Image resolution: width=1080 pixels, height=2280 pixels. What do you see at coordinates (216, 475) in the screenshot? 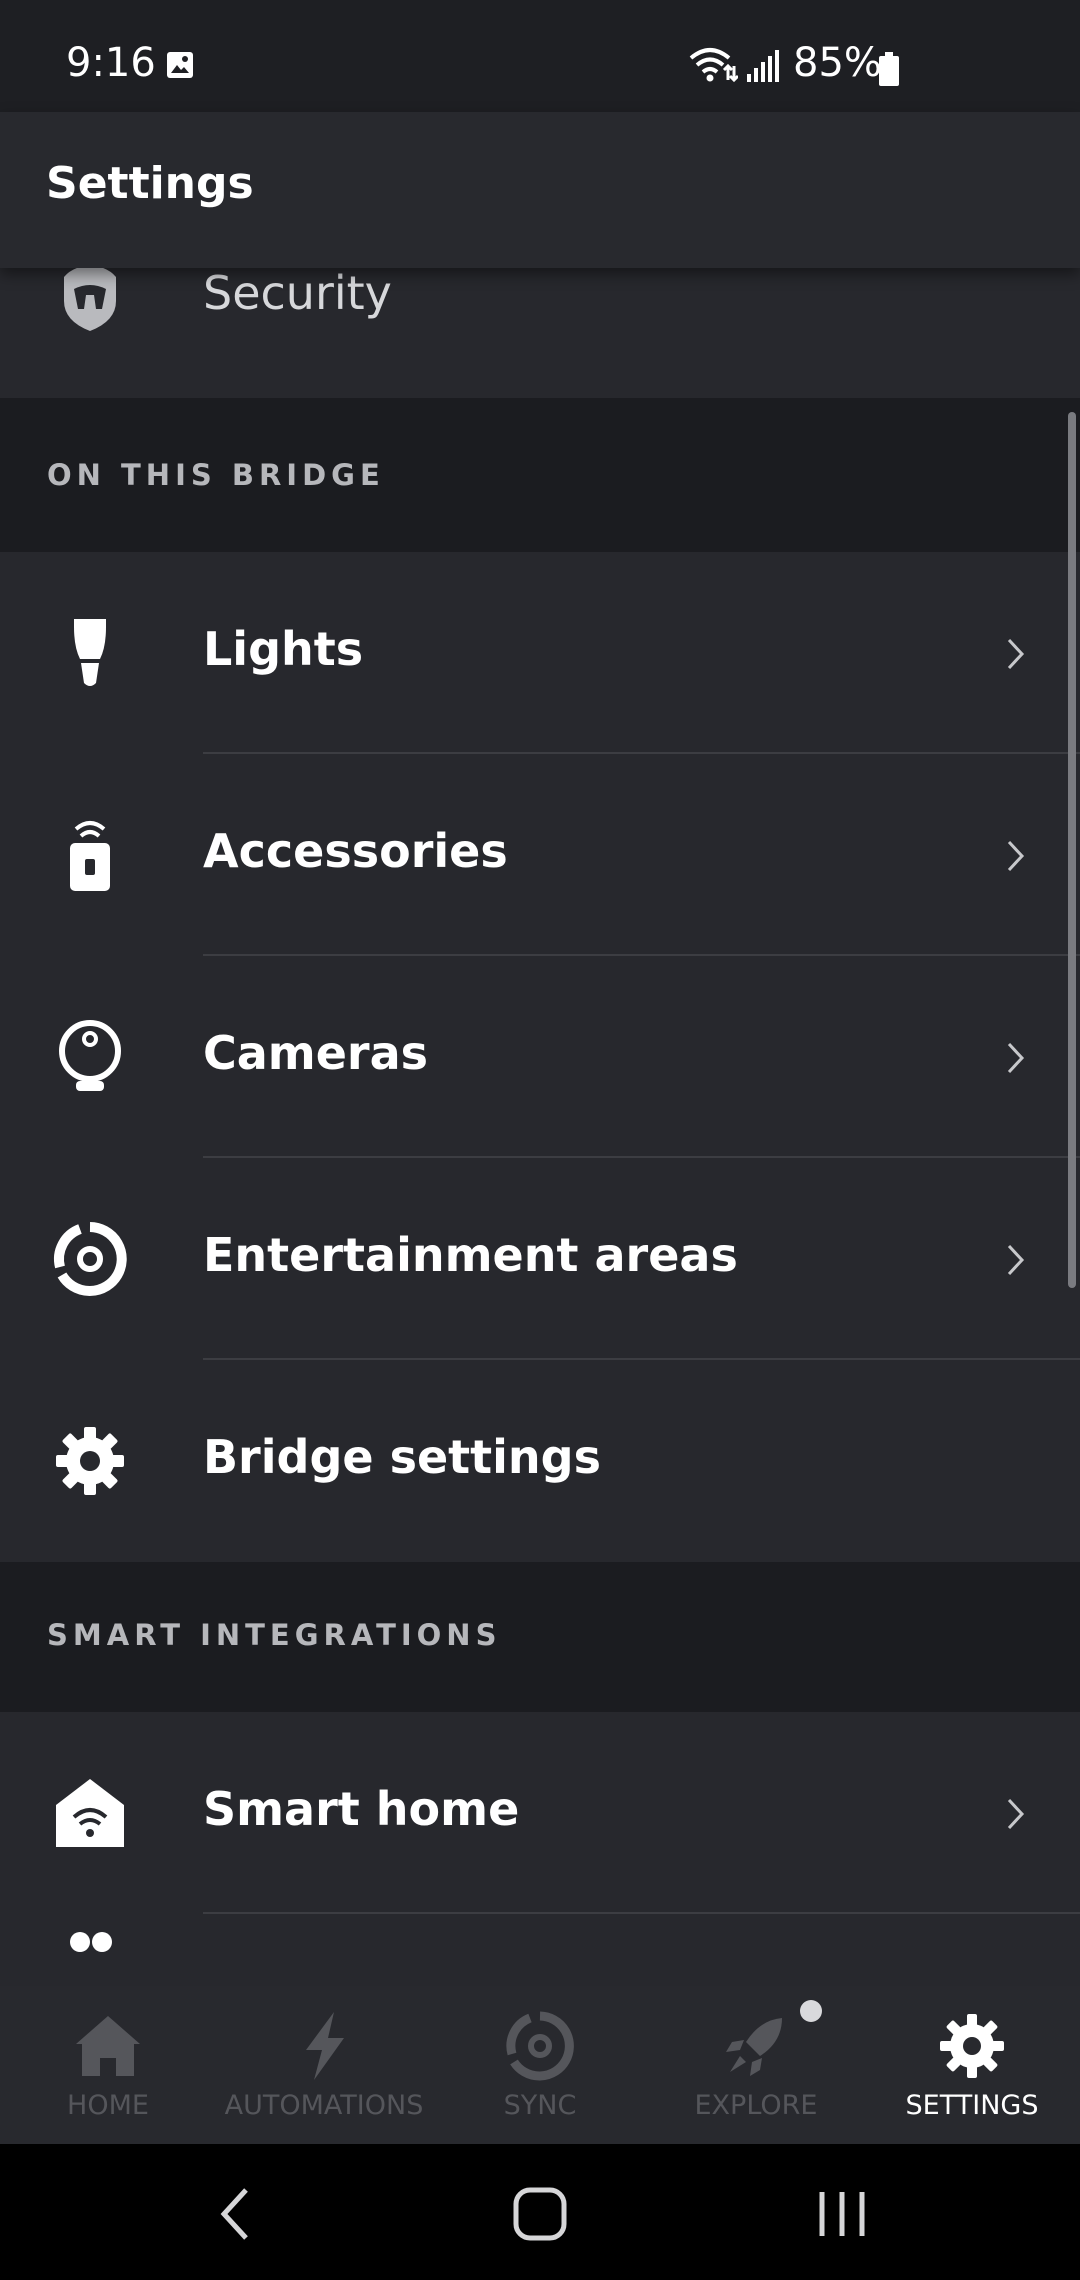
I see `section-title: ON THIS BRIDGE` at bounding box center [216, 475].